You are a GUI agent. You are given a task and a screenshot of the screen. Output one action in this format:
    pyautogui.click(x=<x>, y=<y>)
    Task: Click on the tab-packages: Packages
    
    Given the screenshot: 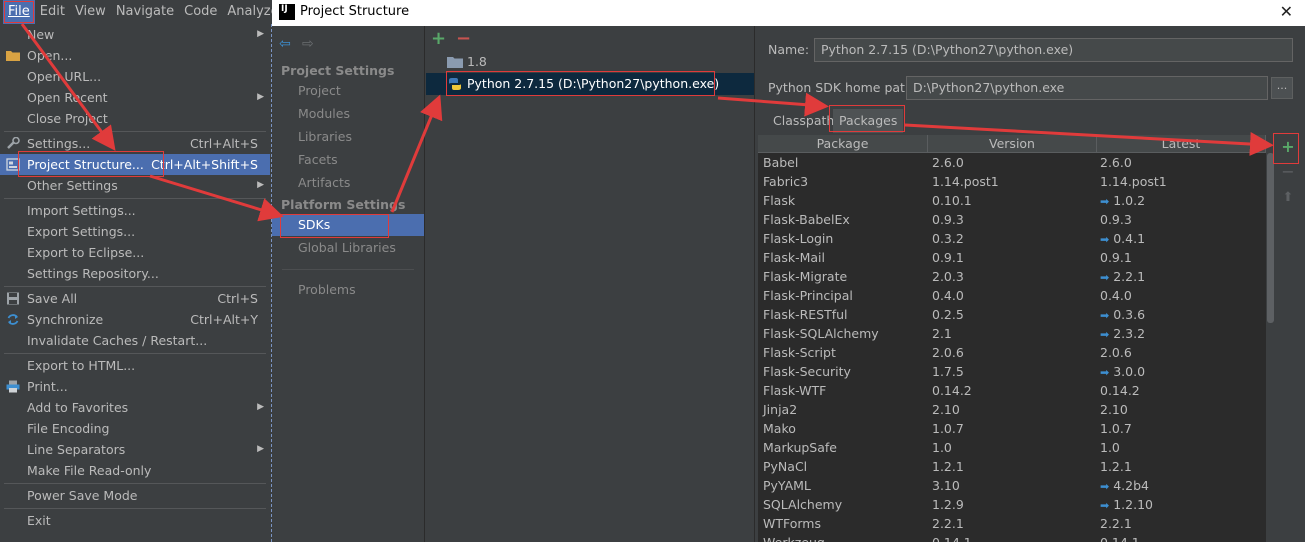 What is the action you would take?
    pyautogui.click(x=868, y=121)
    